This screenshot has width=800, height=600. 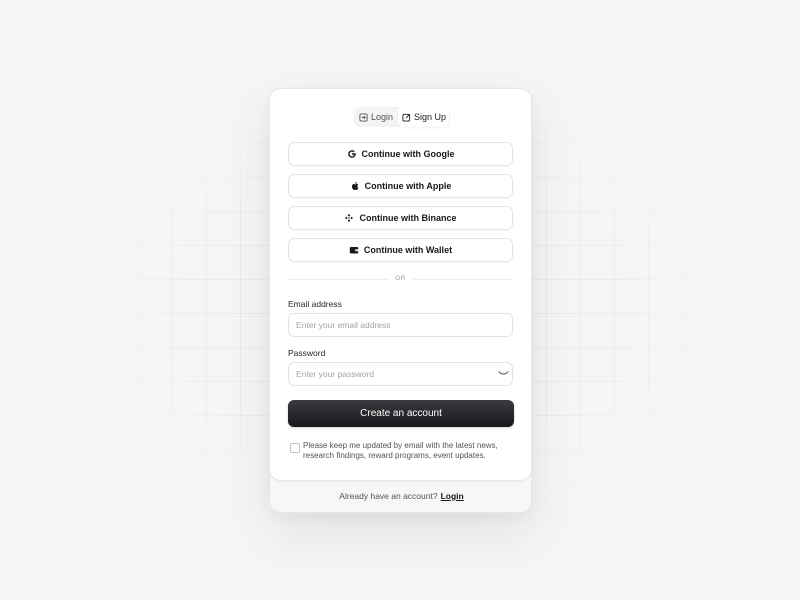 I want to click on tab-login-label: Login, so click(x=382, y=117).